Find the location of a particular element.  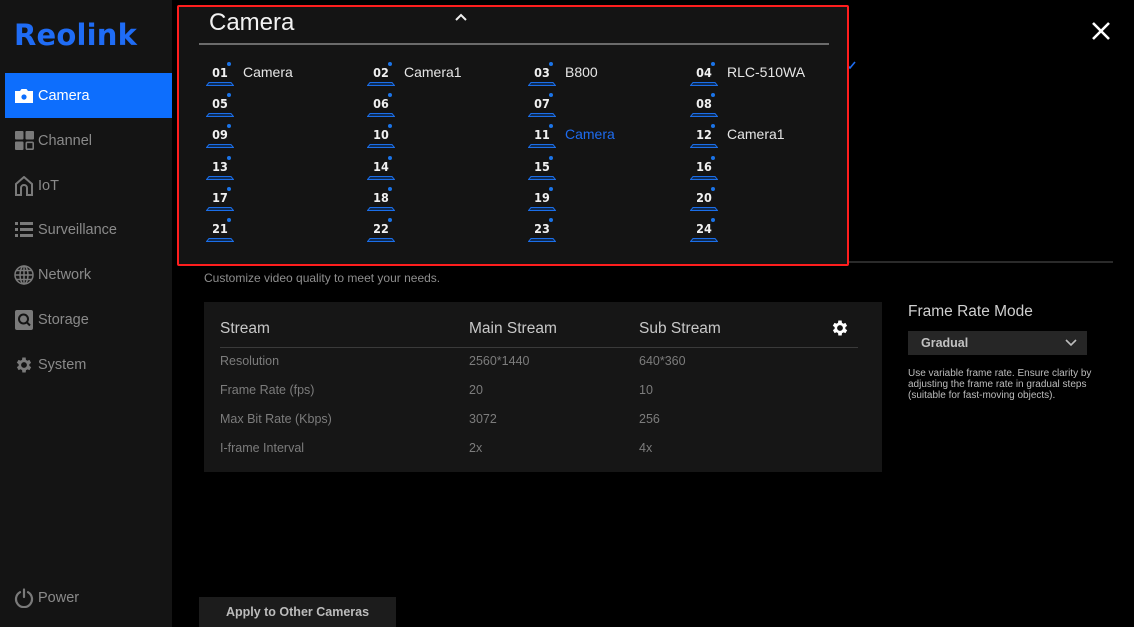

channel-number: 18 is located at coordinates (381, 197).